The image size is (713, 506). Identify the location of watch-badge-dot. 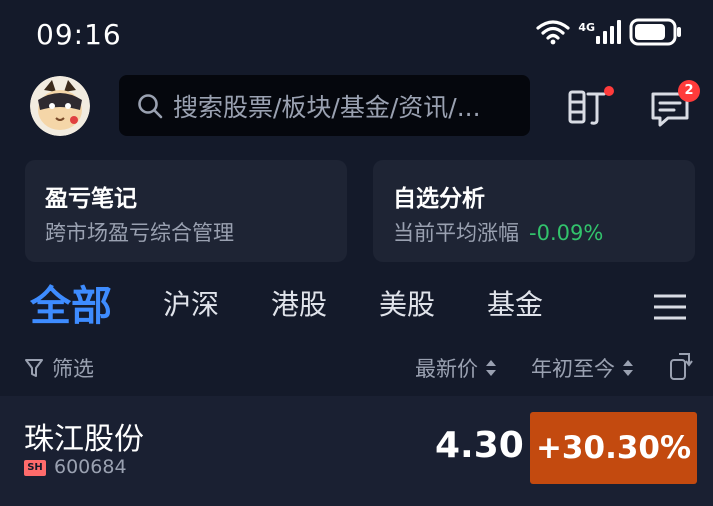
(609, 91).